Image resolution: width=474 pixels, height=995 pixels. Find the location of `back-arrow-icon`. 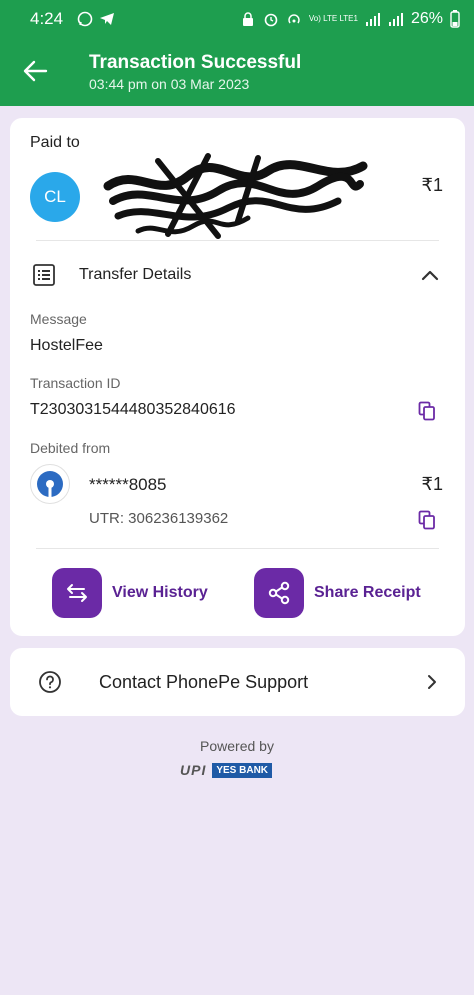

back-arrow-icon is located at coordinates (35, 71).